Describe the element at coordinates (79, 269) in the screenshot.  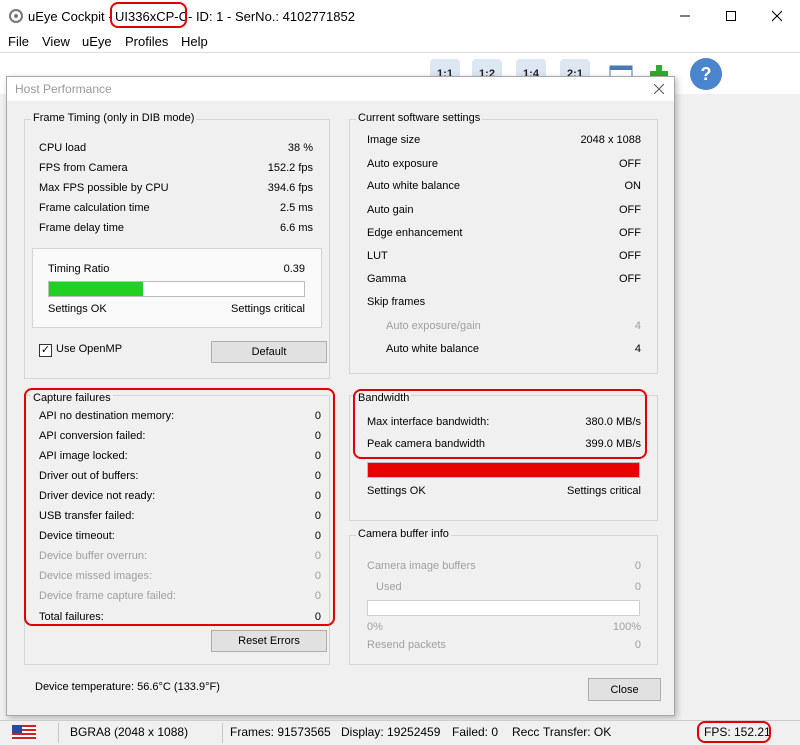
I see `timing-ratio-label: Timing Ratio` at that location.